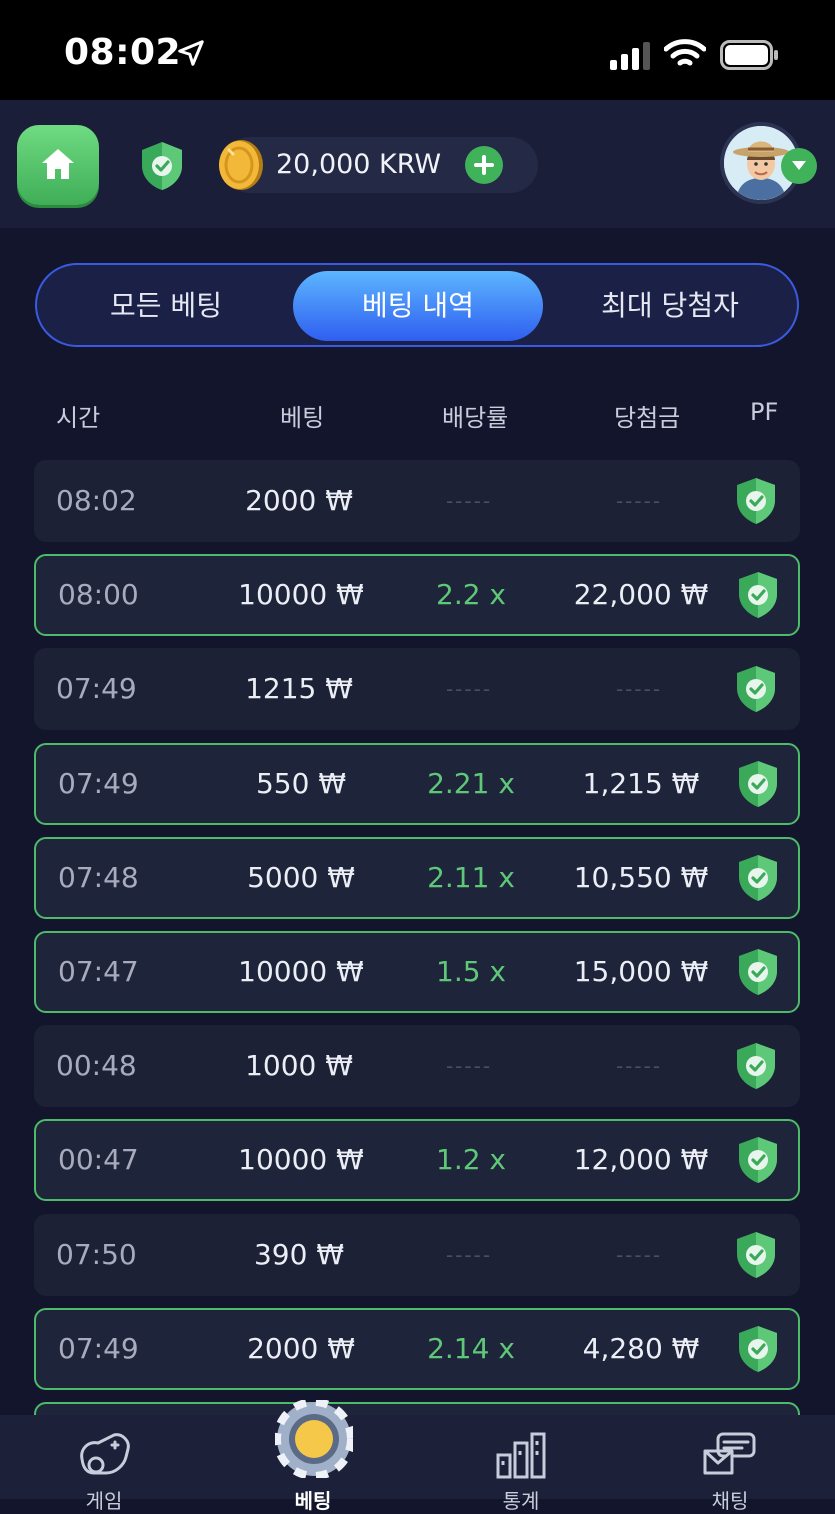  I want to click on bet-time: 00:47, so click(98, 1160).